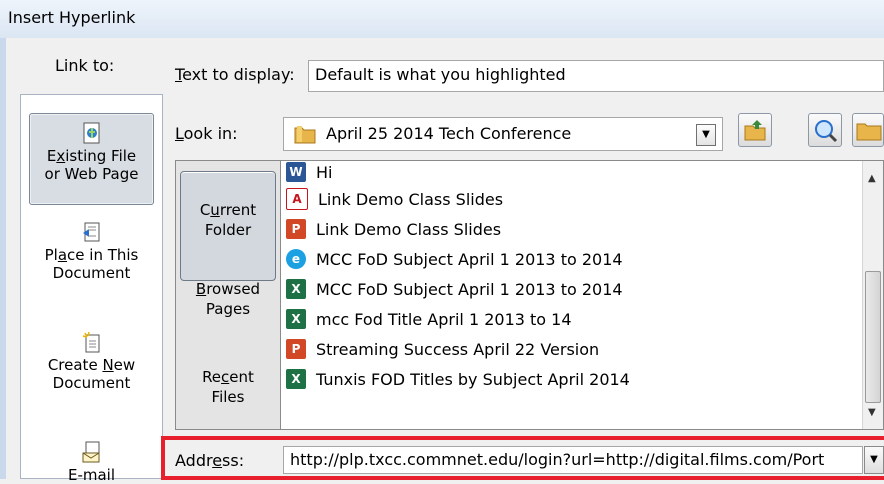  Describe the element at coordinates (90, 232) in the screenshot. I see `document-place-icon` at that location.